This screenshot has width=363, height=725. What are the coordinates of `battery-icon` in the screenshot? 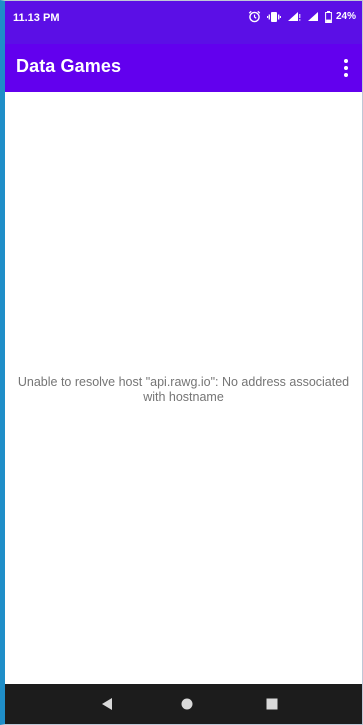 It's located at (328, 16).